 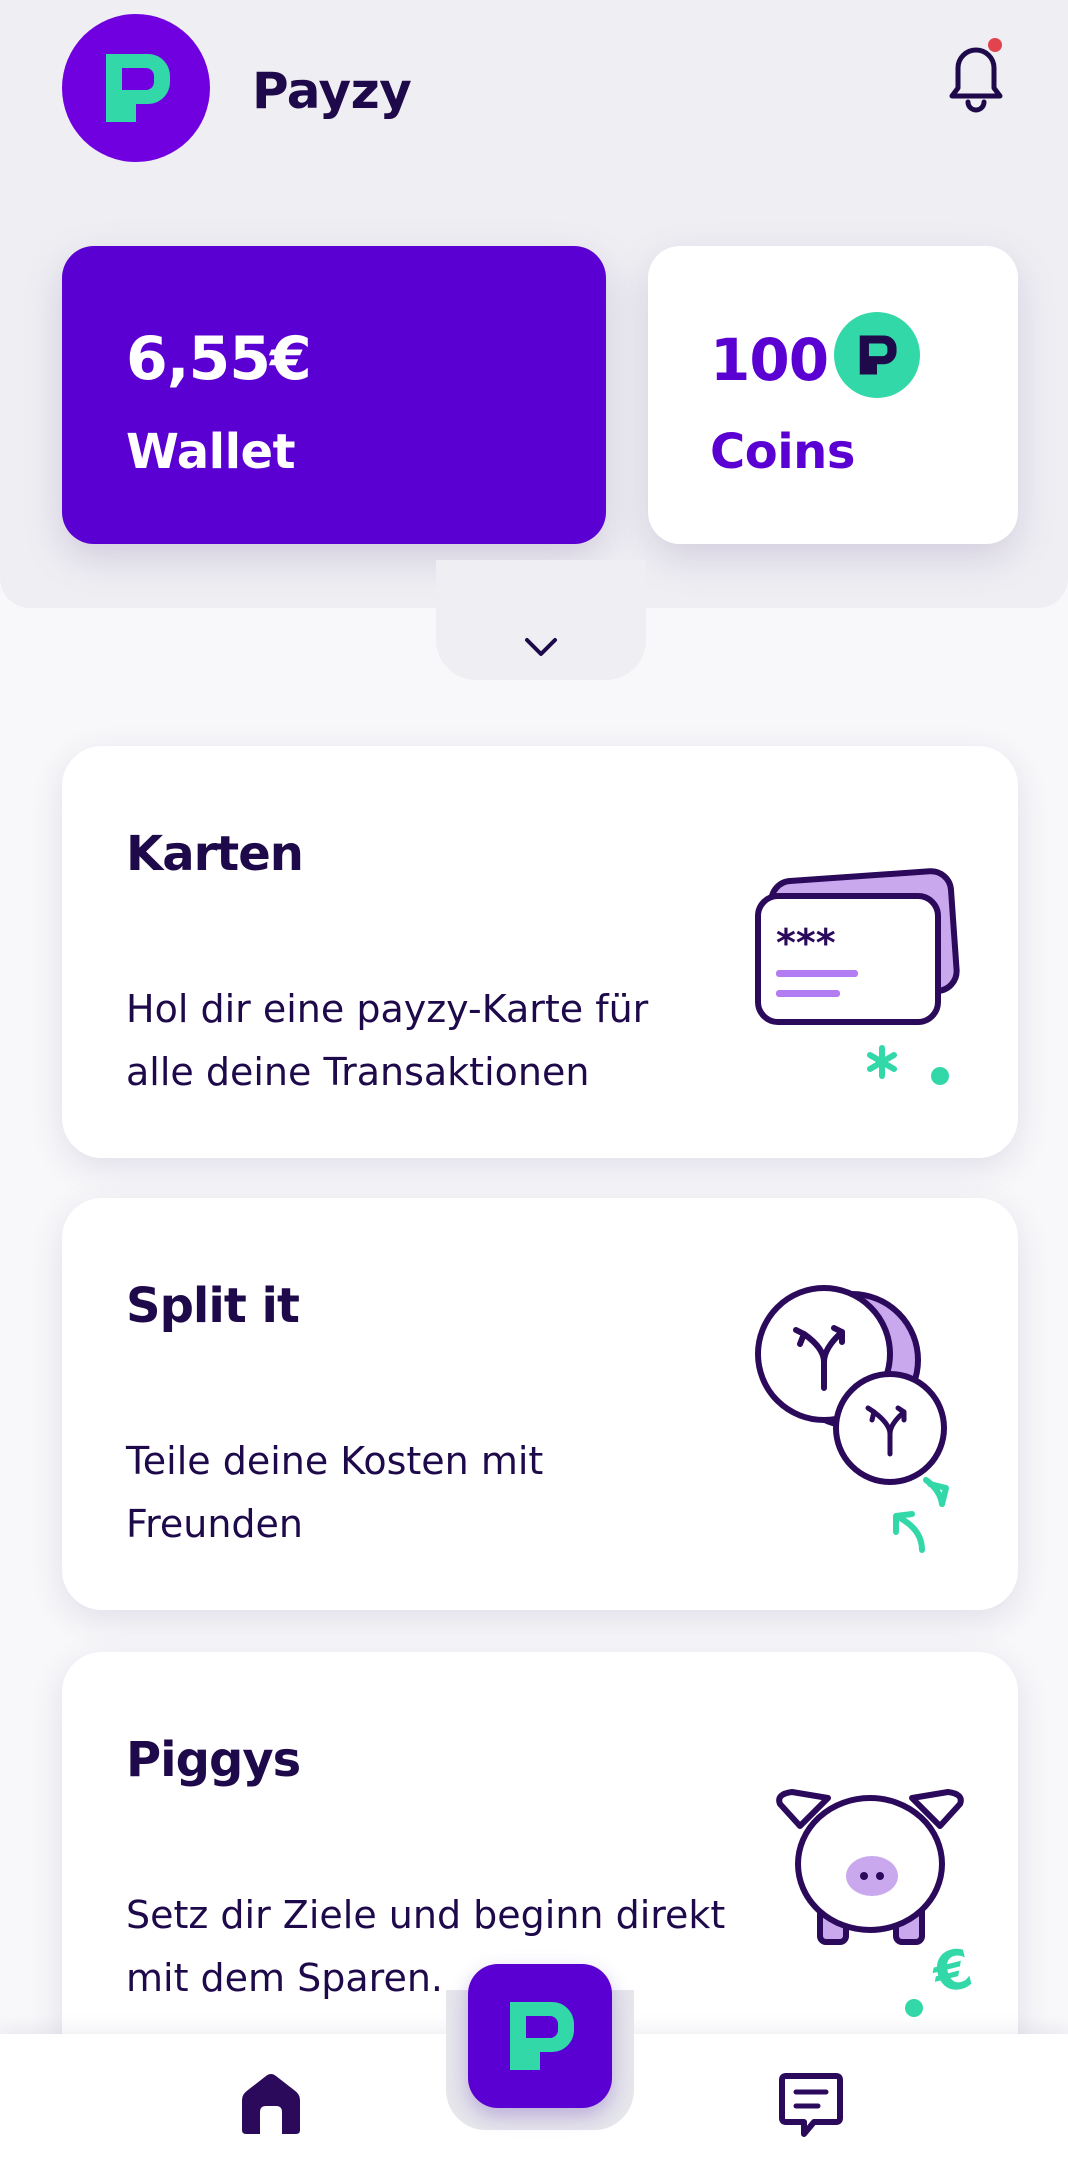 I want to click on coins-balance: 100, so click(x=769, y=360).